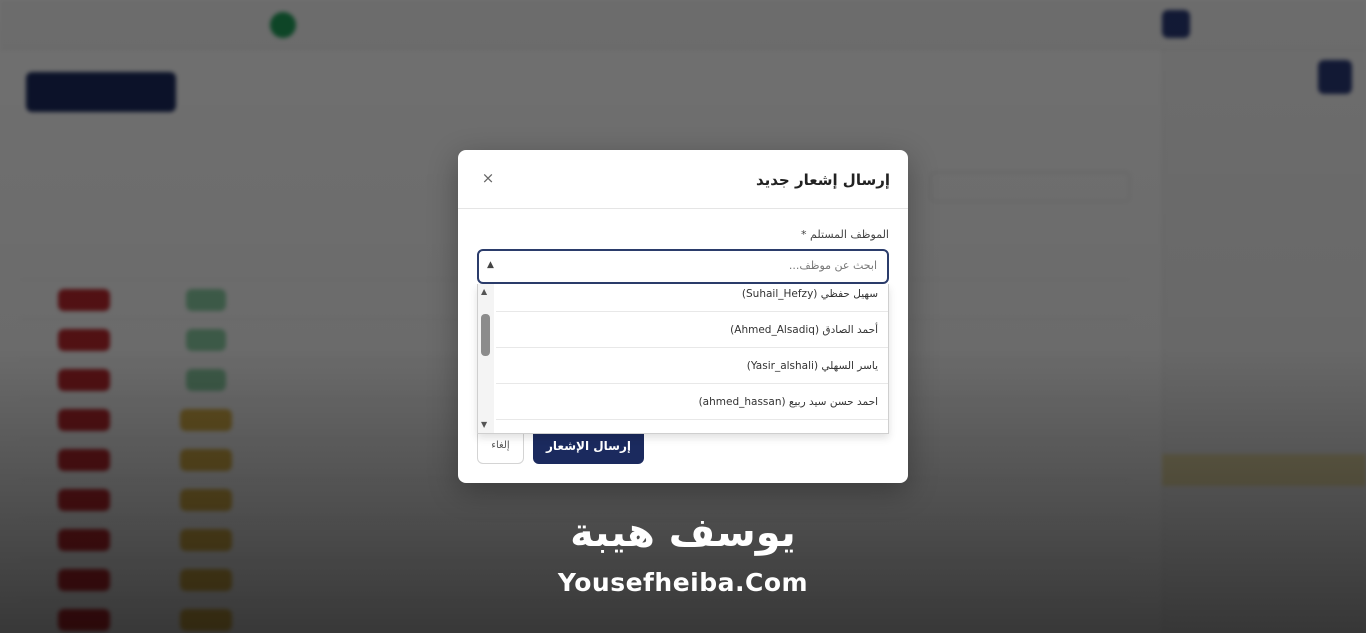  I want to click on recipient-select: ▲, so click(683, 266).